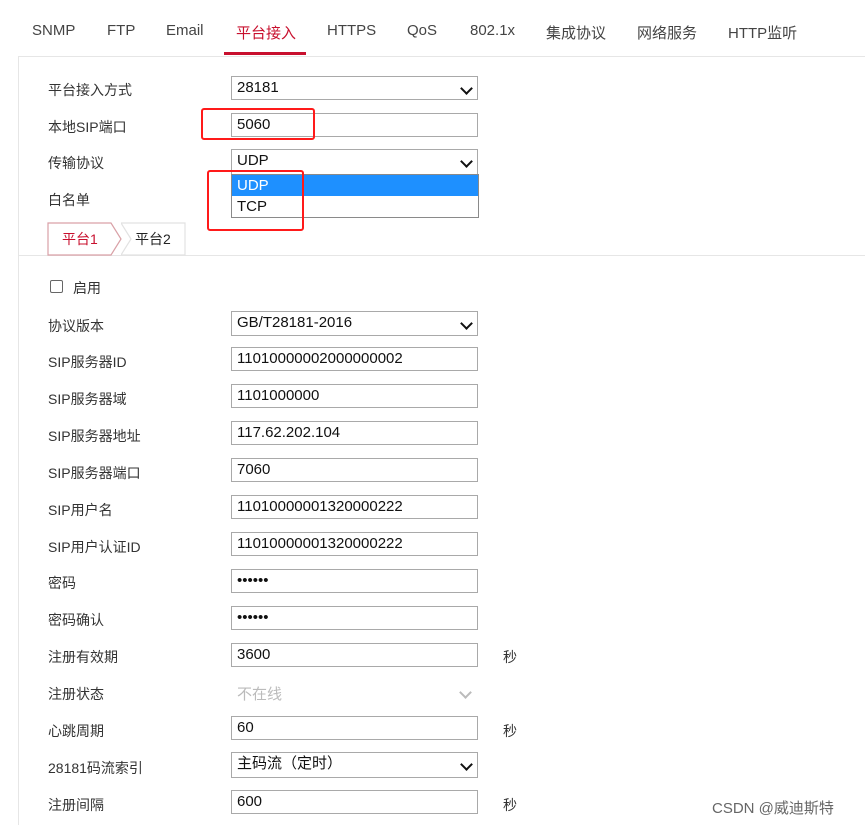 The height and width of the screenshot is (825, 865). Describe the element at coordinates (94, 473) in the screenshot. I see `sip-server-port-label: SIP服务器端口` at that location.